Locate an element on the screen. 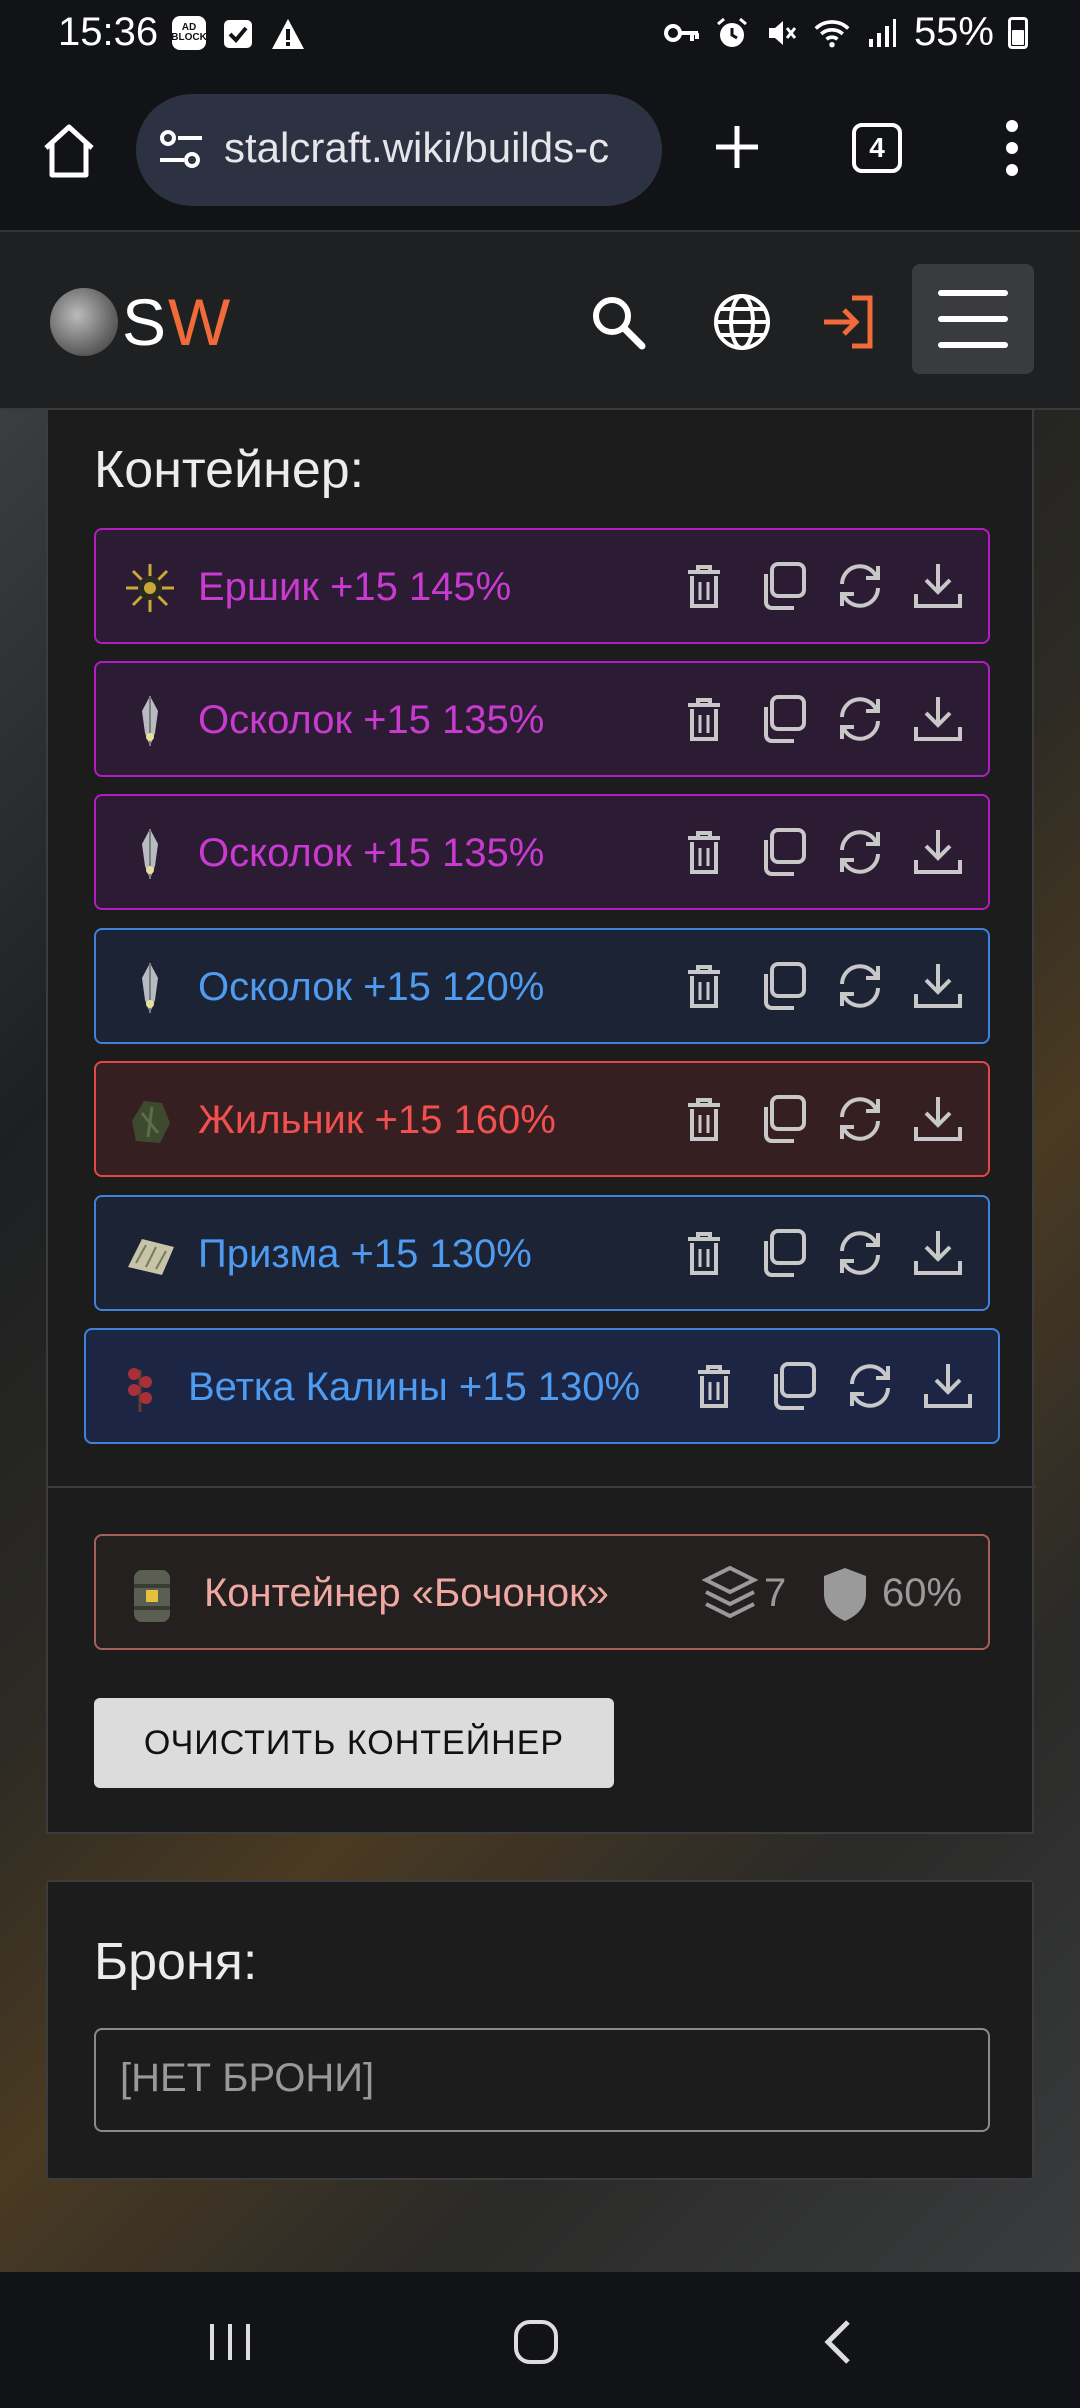  browser-toolbar: stalcraft.wiki/builds-c 4 is located at coordinates (540, 150).